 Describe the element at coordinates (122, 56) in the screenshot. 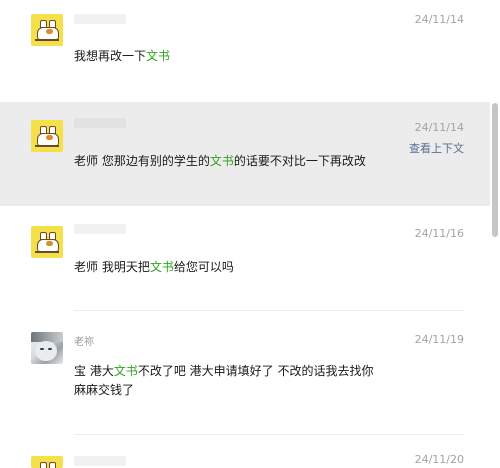

I see `message-text: 我想再改一下文书` at that location.